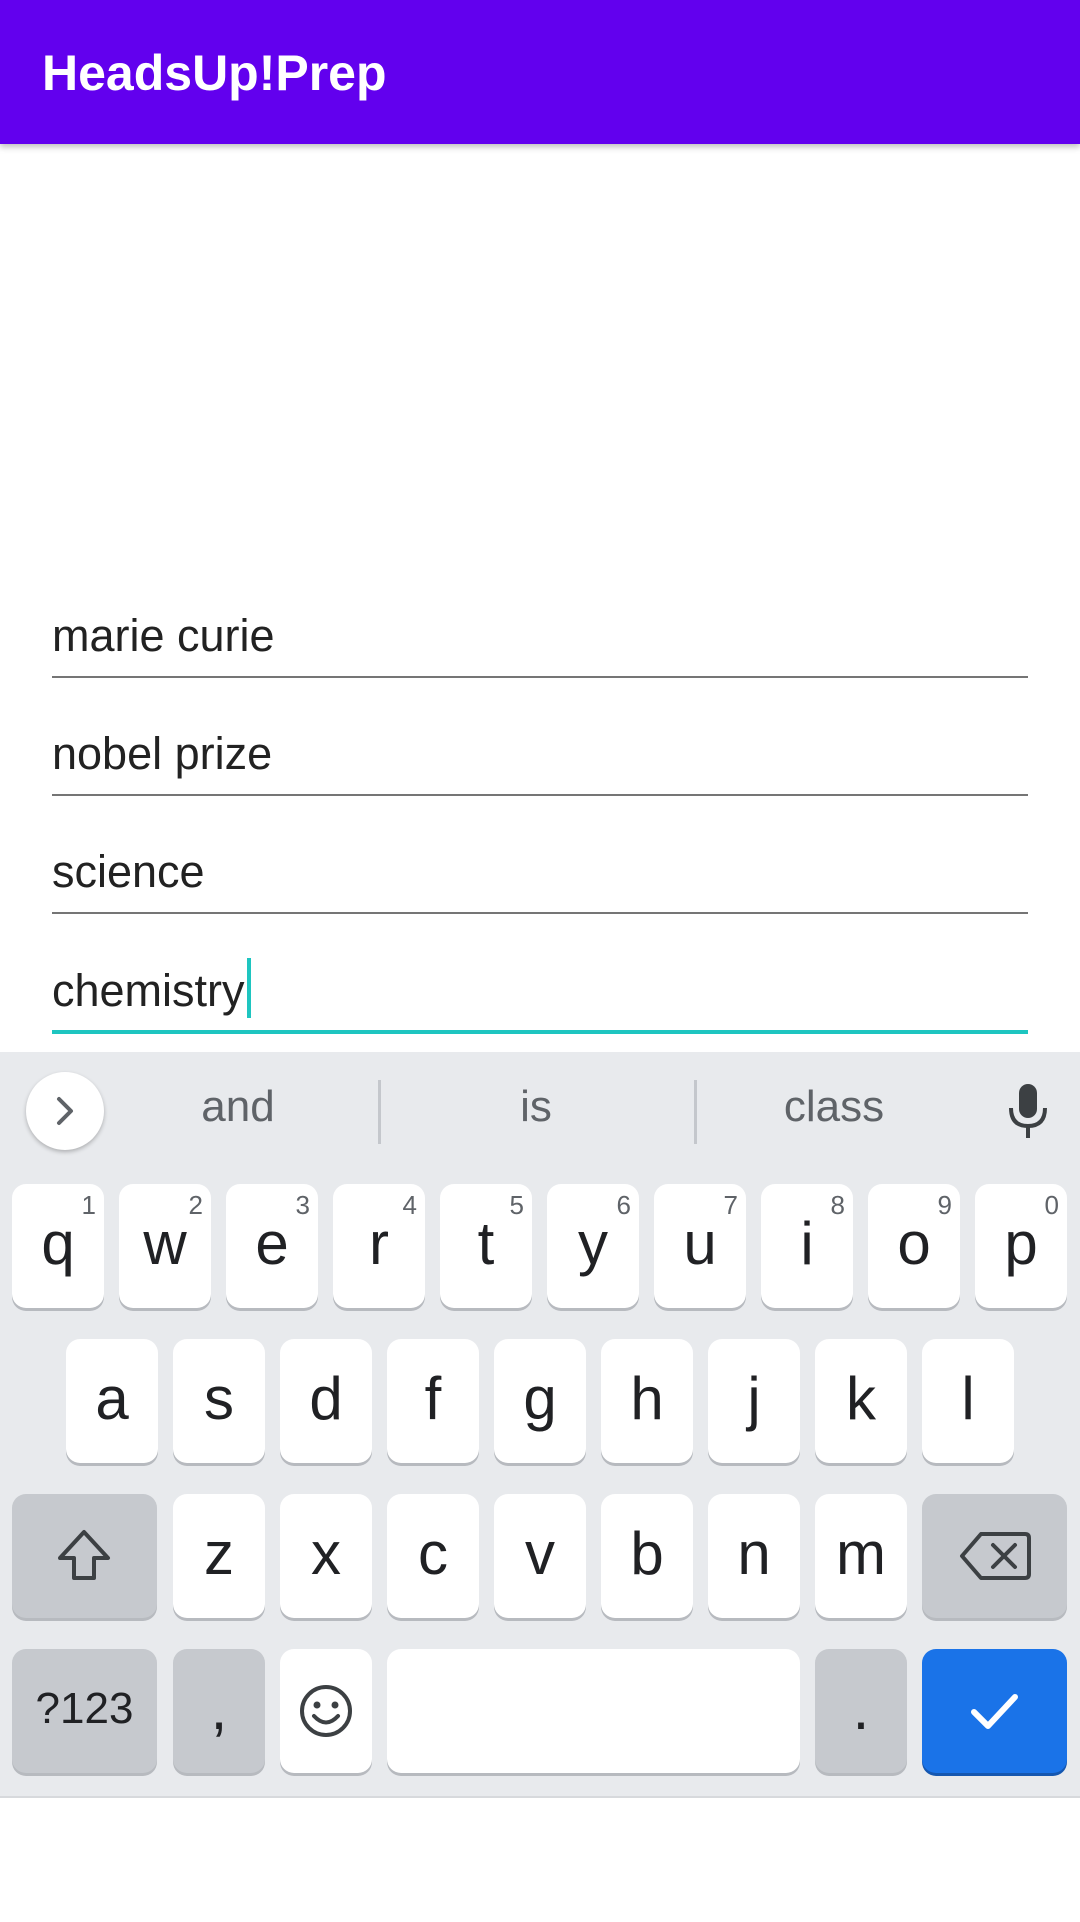 The height and width of the screenshot is (1922, 1080). I want to click on key-r: r4, so click(379, 1246).